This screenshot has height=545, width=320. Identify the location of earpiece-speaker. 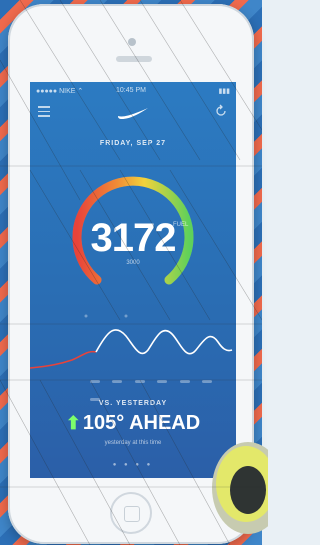
(134, 59).